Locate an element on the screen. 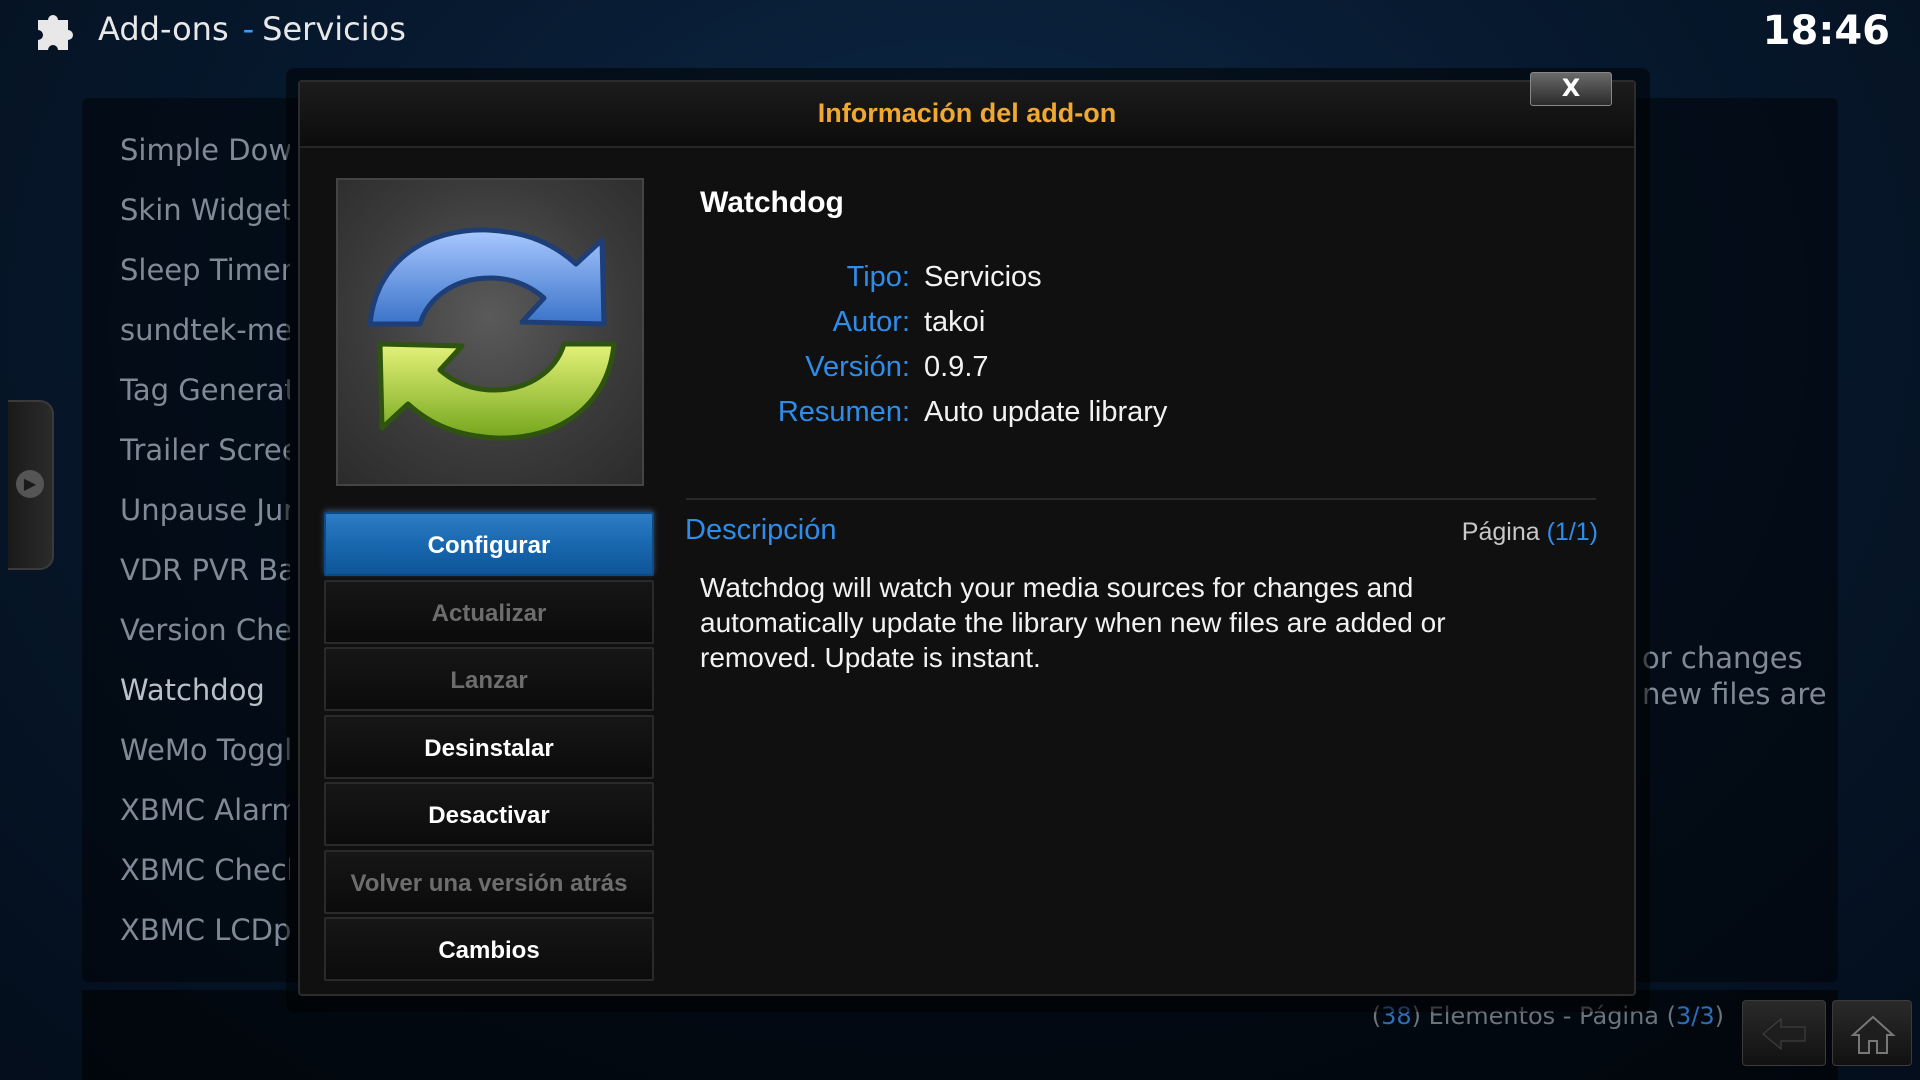 This screenshot has height=1080, width=1920. description-page-indicator: Página (1/1) is located at coordinates (1530, 532).